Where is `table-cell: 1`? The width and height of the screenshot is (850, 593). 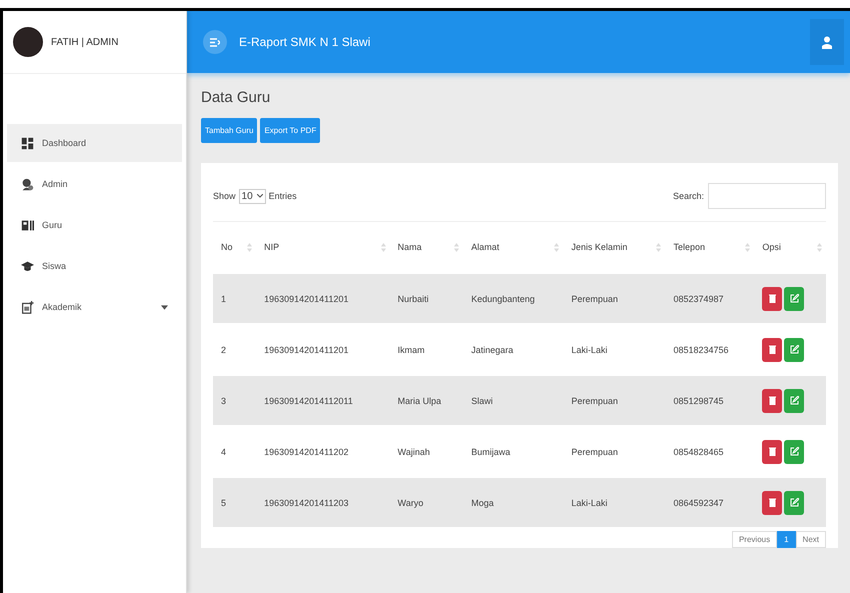
table-cell: 1 is located at coordinates (223, 299).